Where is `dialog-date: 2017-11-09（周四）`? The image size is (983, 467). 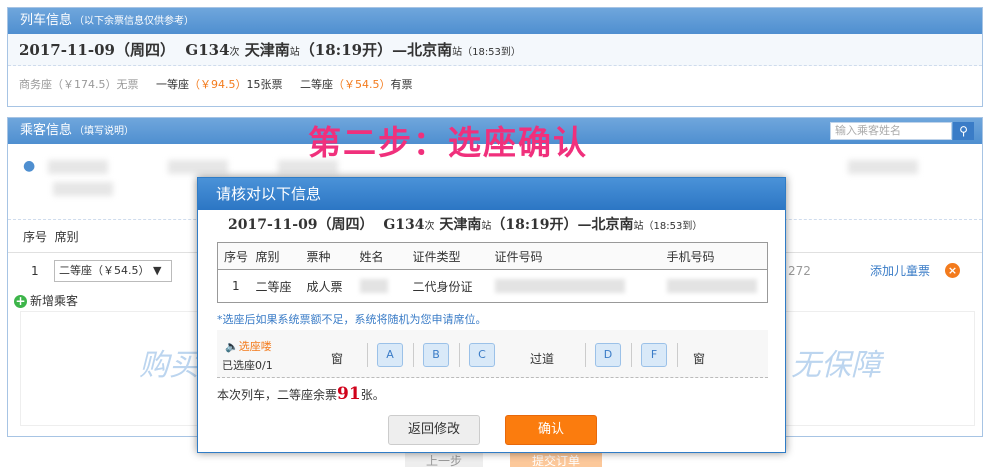
dialog-date: 2017-11-09（周四） is located at coordinates (301, 225).